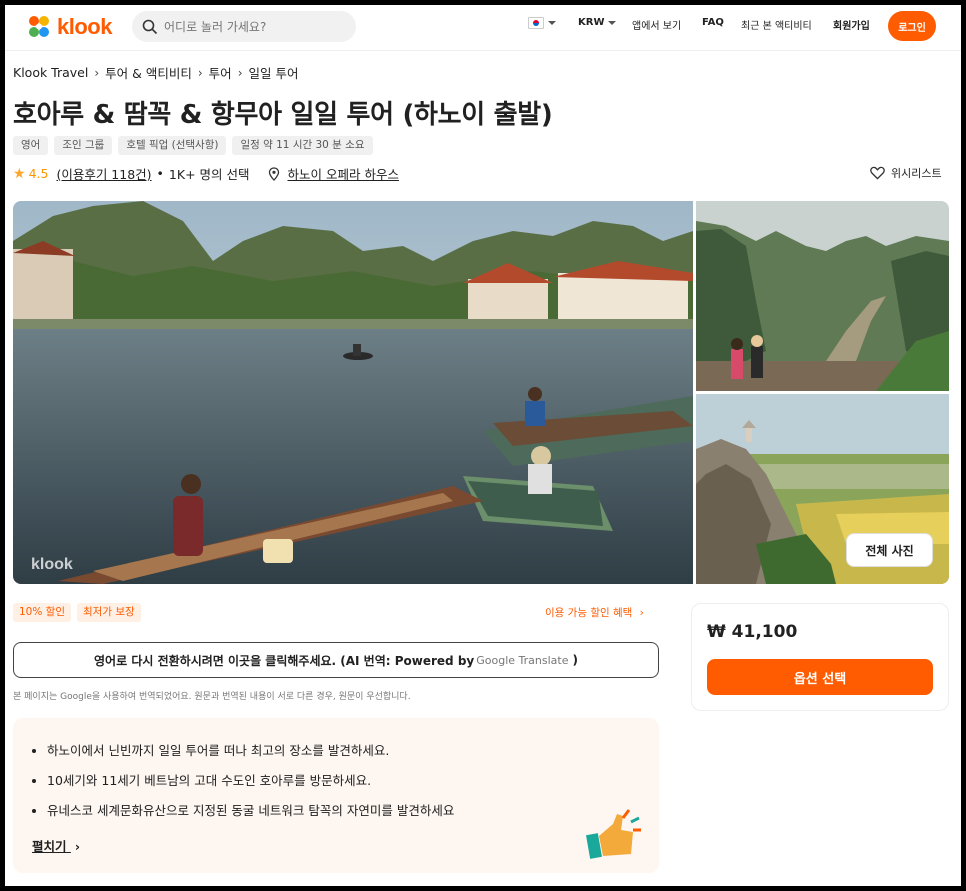 The image size is (966, 891). I want to click on logo-text: klook, so click(84, 26).